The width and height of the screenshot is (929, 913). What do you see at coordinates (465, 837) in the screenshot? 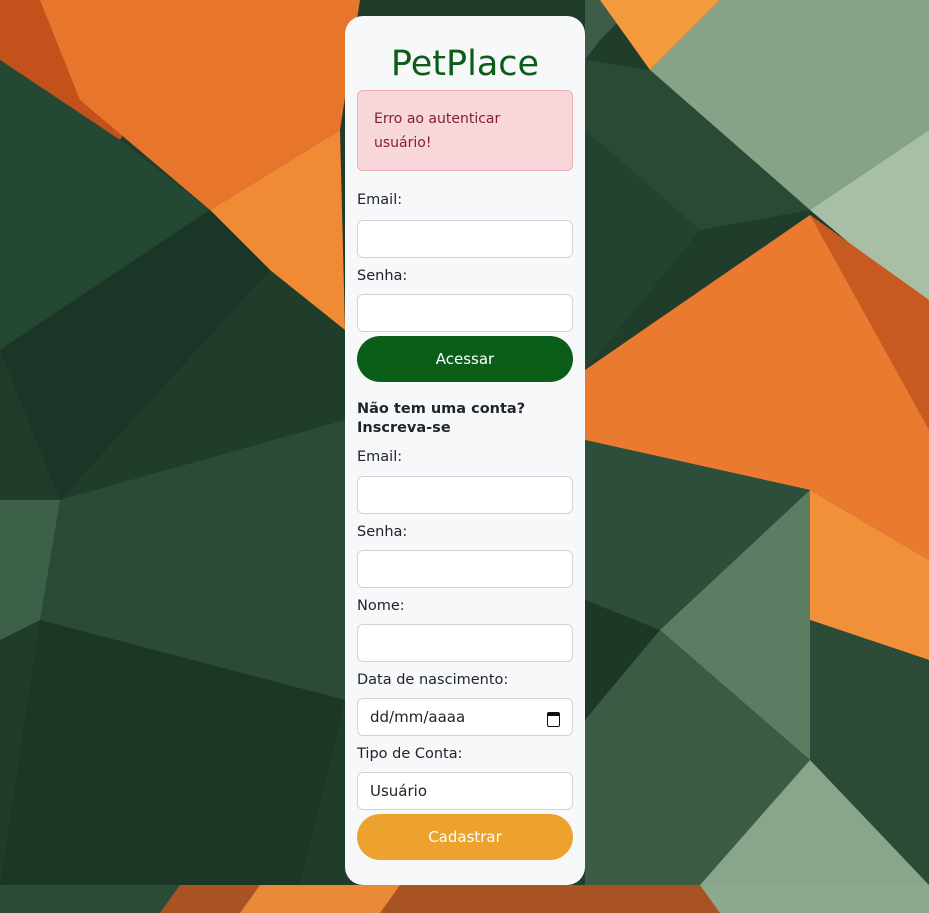
I see `signup-submit-button: Cadastrar` at bounding box center [465, 837].